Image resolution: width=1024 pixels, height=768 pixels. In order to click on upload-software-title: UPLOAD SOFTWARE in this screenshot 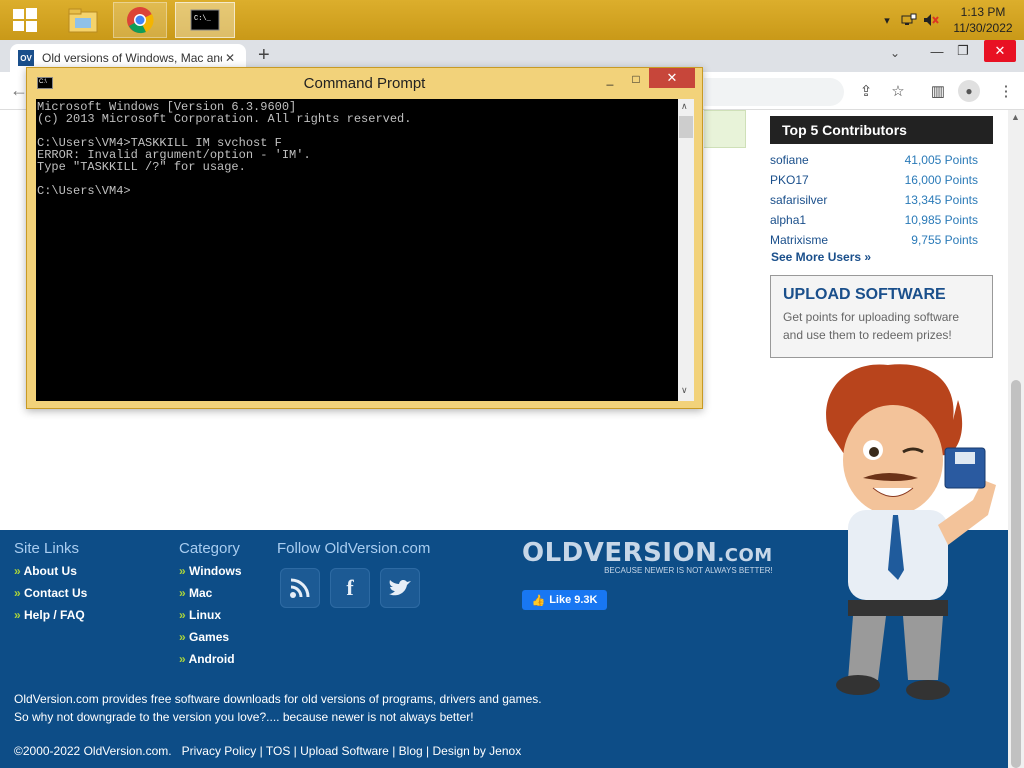, I will do `click(864, 294)`.